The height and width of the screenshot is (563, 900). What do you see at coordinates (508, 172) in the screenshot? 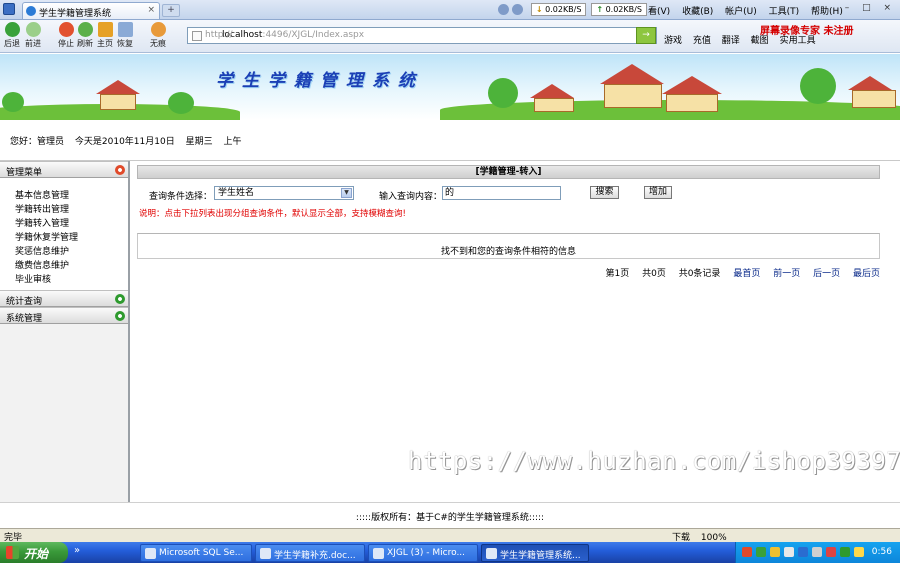
I see `panel-title: [学籍管理-转入]` at bounding box center [508, 172].